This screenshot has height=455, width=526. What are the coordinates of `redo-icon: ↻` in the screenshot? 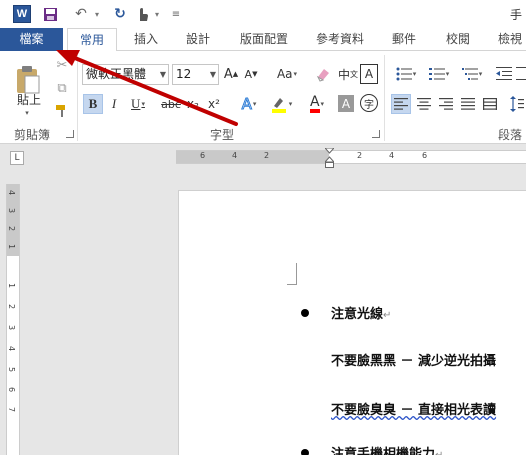 It's located at (120, 14).